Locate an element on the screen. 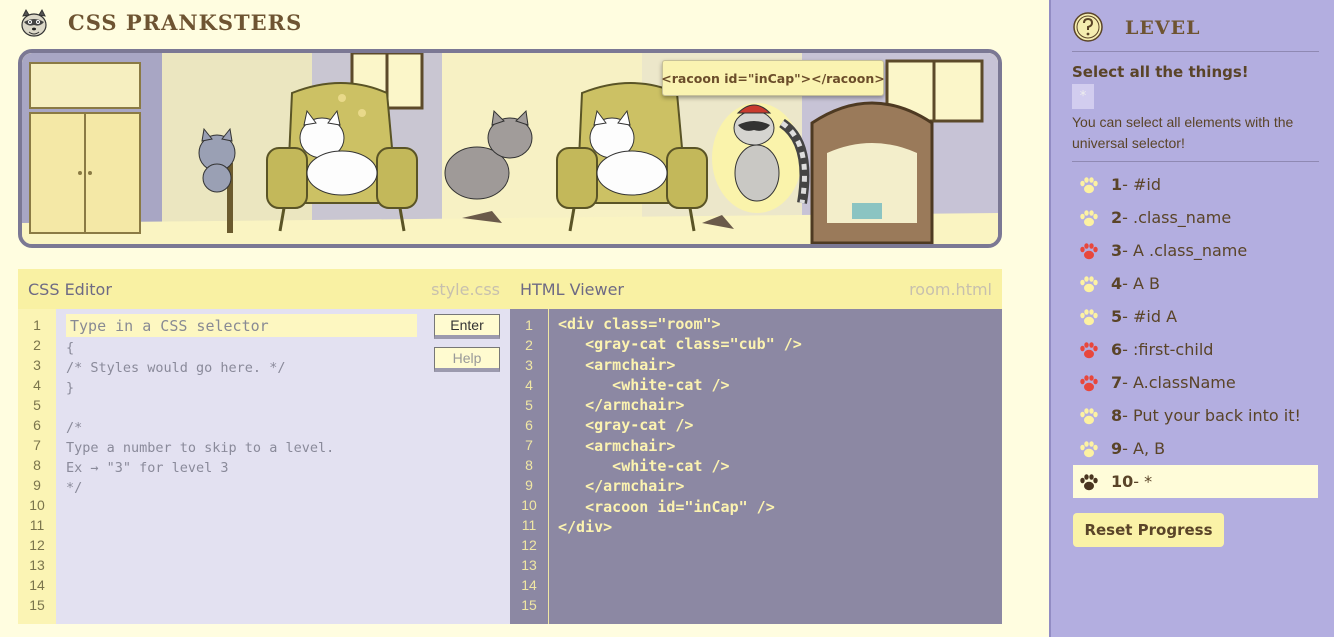 The image size is (1334, 637). code-line: { is located at coordinates (70, 348).